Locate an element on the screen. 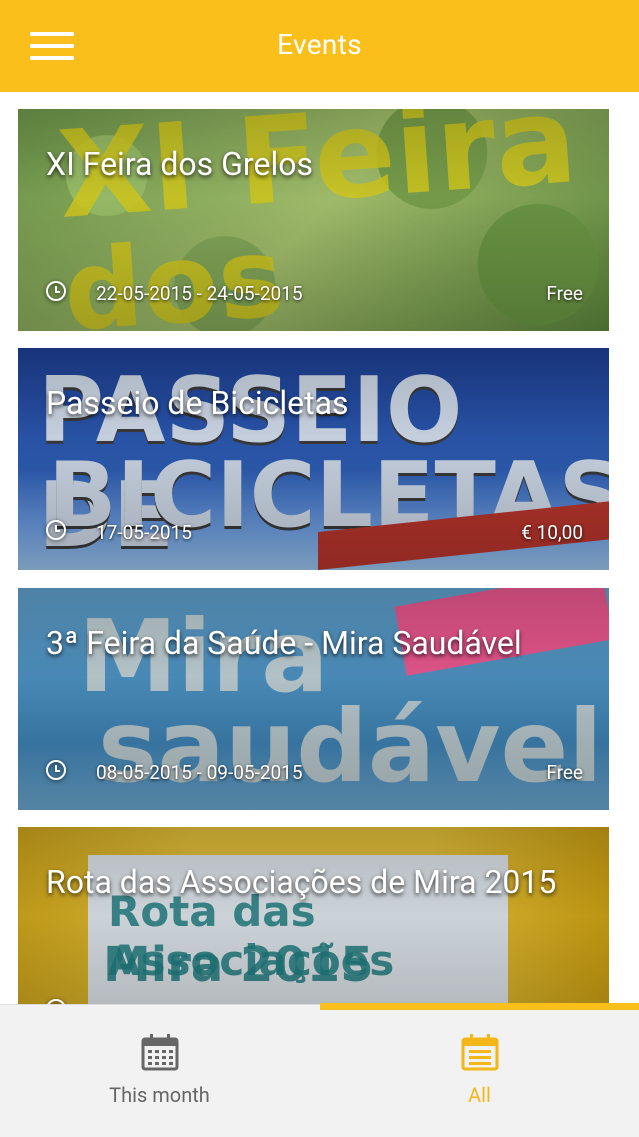  event-date: 17-05-2015 is located at coordinates (144, 532).